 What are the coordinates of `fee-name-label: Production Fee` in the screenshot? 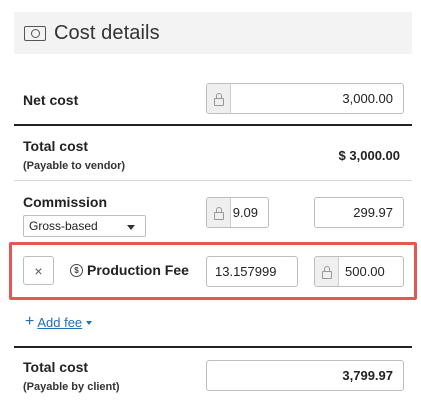 It's located at (138, 270).